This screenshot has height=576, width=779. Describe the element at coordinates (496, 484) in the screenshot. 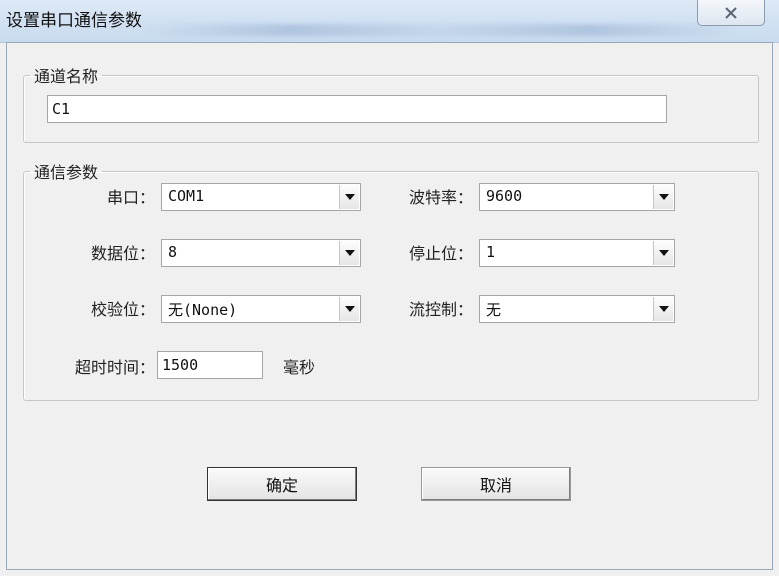

I see `cancel-button: 取消` at that location.